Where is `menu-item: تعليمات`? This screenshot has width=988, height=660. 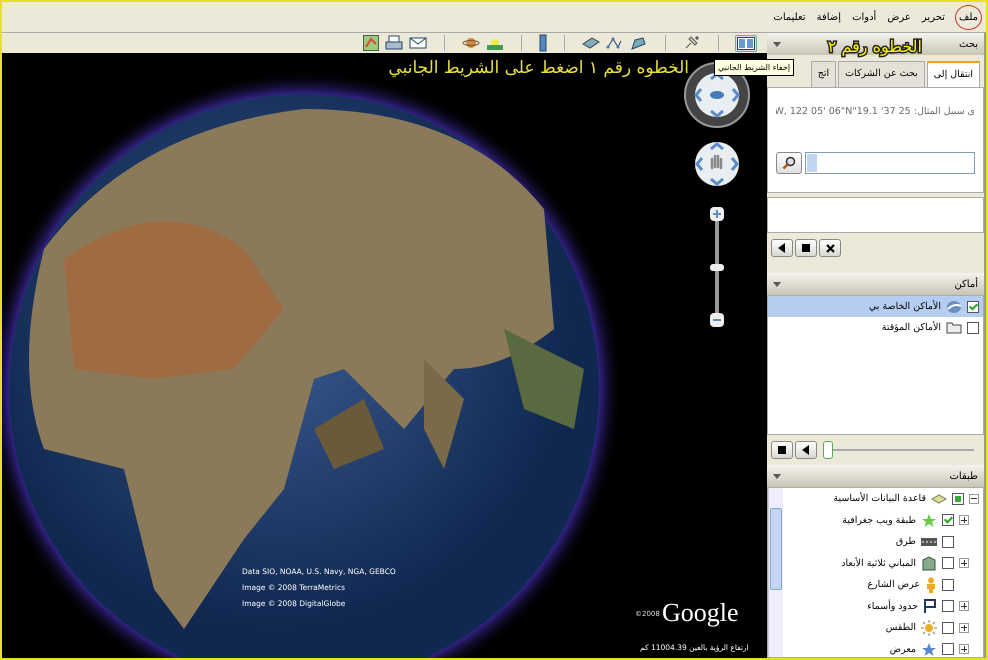
menu-item: تعليمات is located at coordinates (789, 17).